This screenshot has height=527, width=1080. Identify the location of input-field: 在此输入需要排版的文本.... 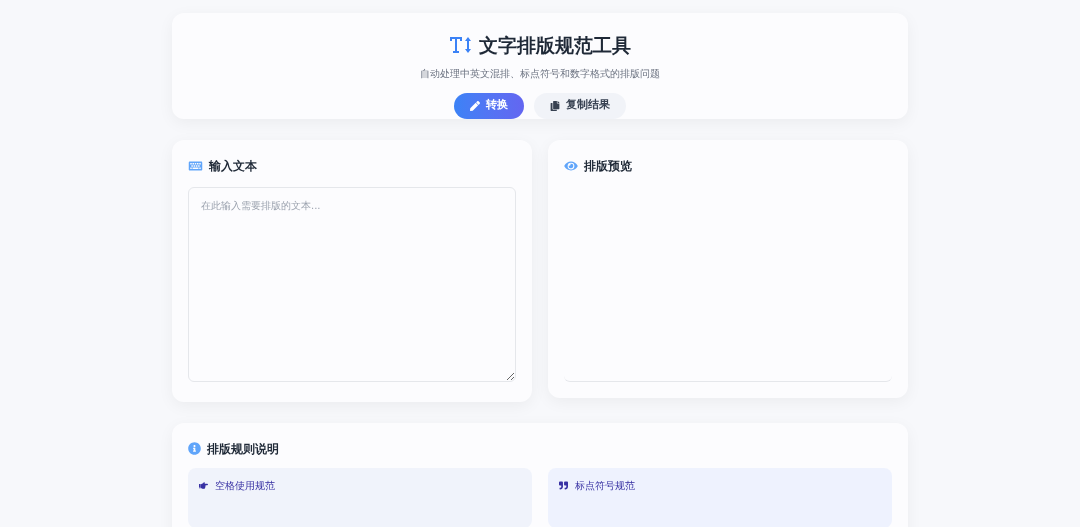
(352, 284).